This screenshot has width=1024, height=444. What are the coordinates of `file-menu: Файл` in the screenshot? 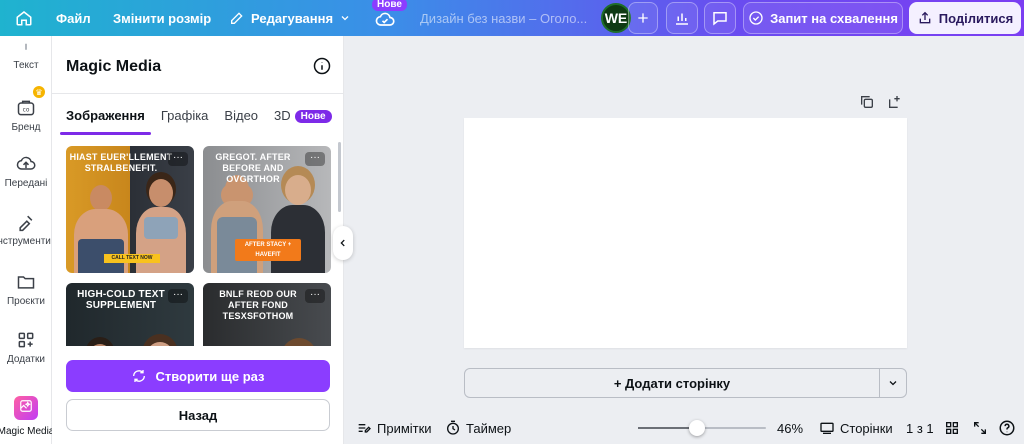 It's located at (73, 18).